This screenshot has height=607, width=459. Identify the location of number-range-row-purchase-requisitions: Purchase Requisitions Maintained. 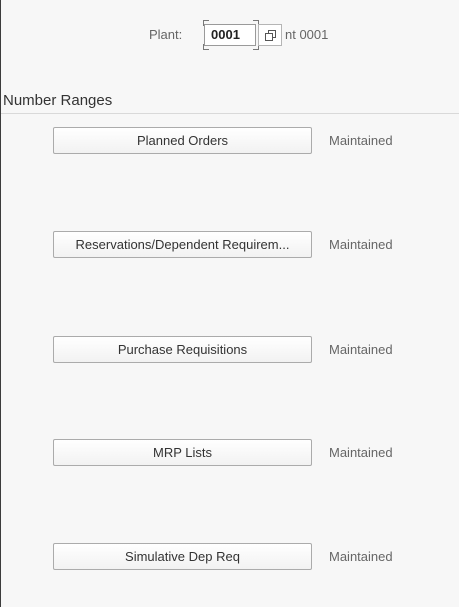
(230, 350).